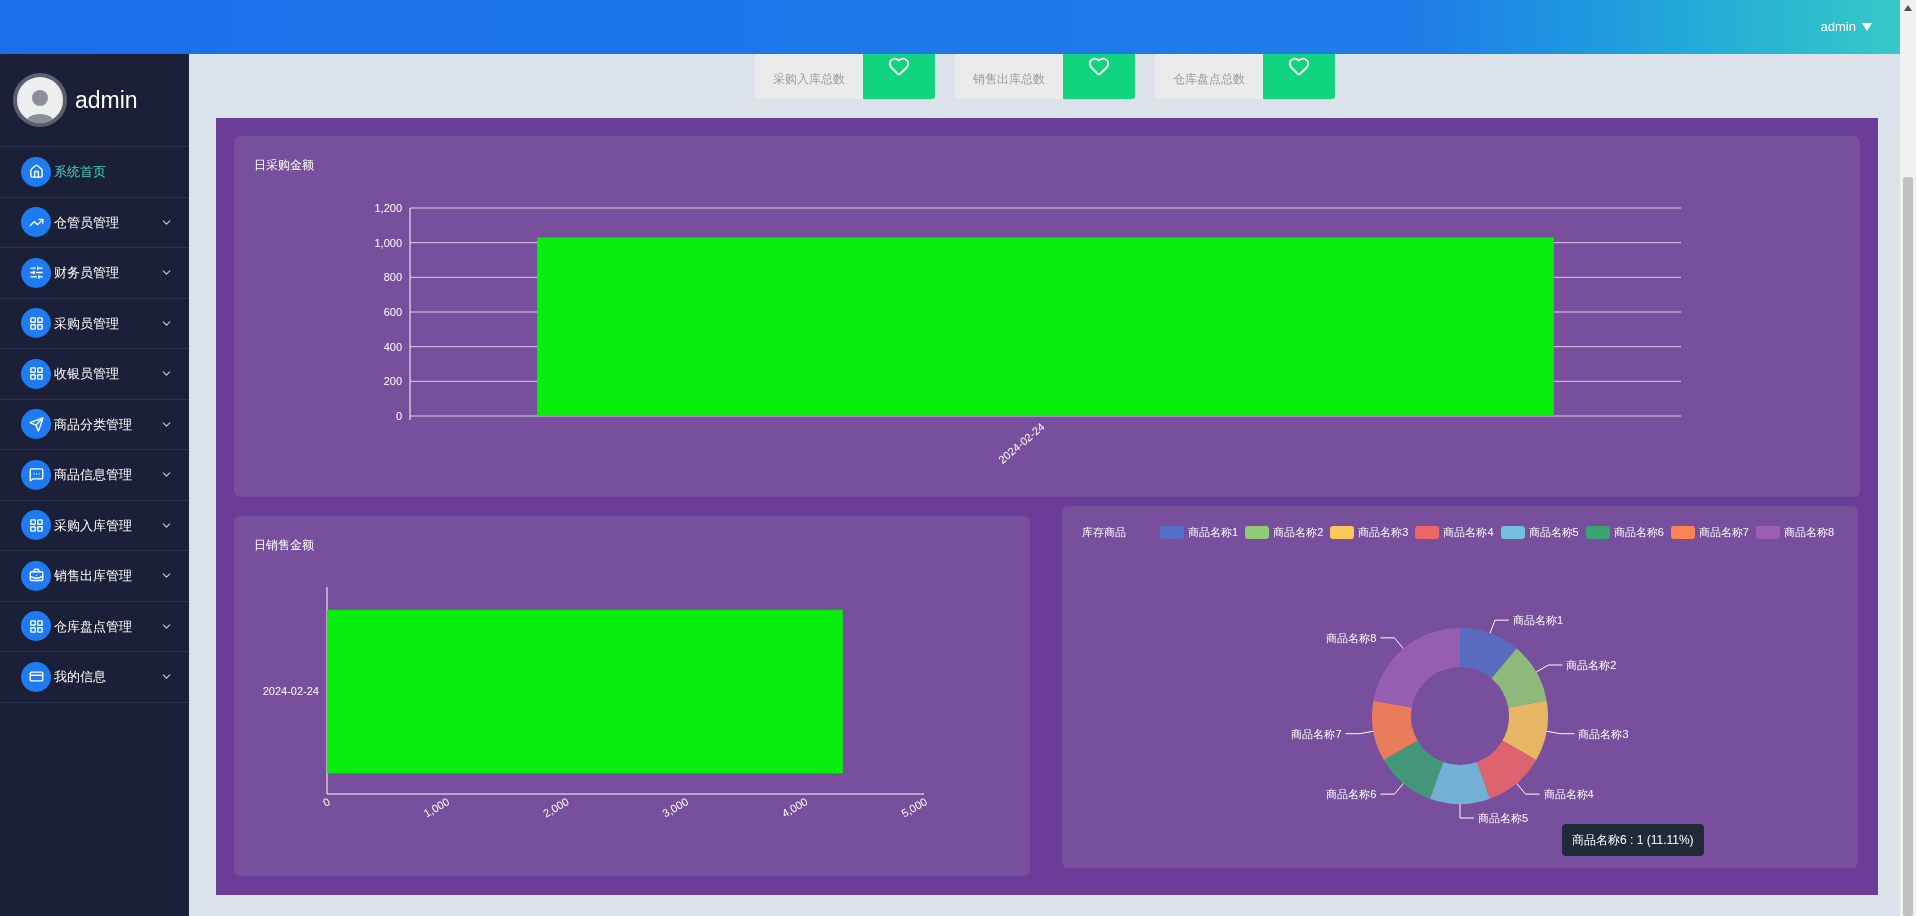 The width and height of the screenshot is (1916, 916). I want to click on axis-label: 1,000, so click(388, 242).